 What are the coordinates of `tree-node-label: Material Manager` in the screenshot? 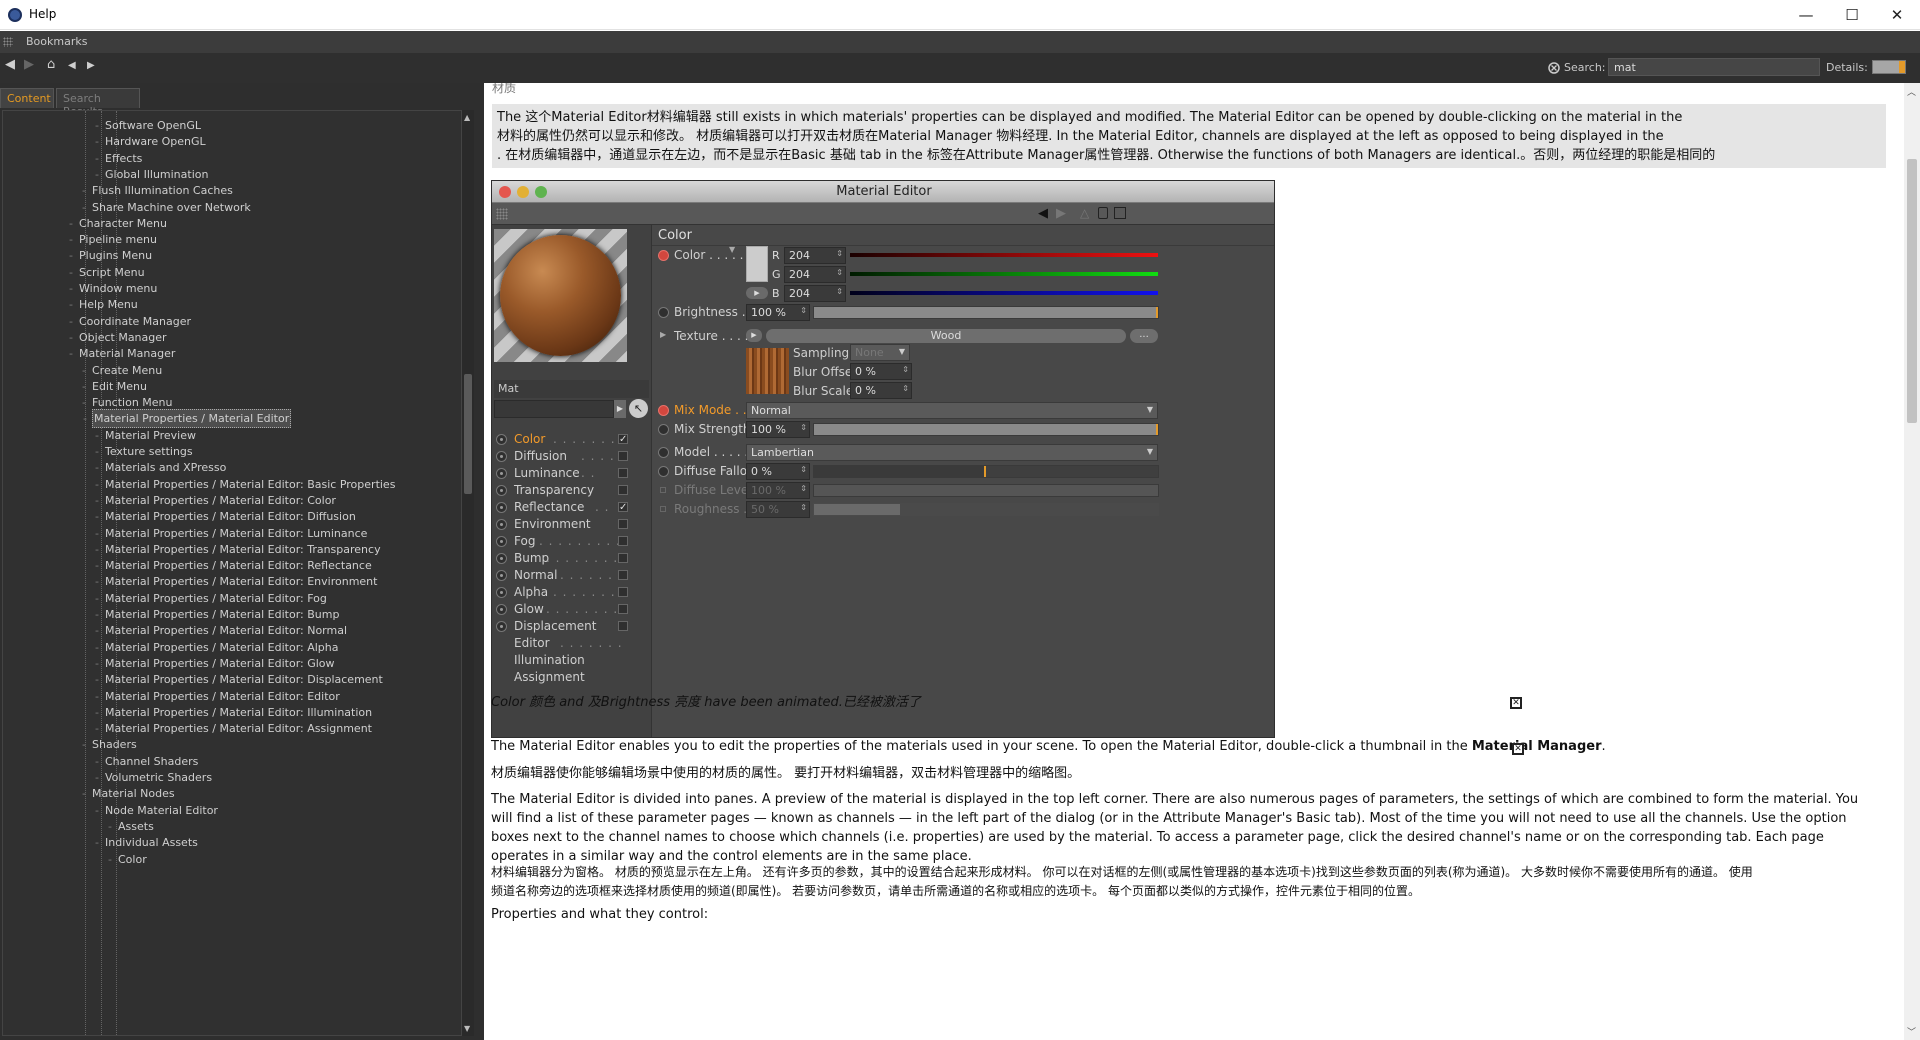 It's located at (127, 354).